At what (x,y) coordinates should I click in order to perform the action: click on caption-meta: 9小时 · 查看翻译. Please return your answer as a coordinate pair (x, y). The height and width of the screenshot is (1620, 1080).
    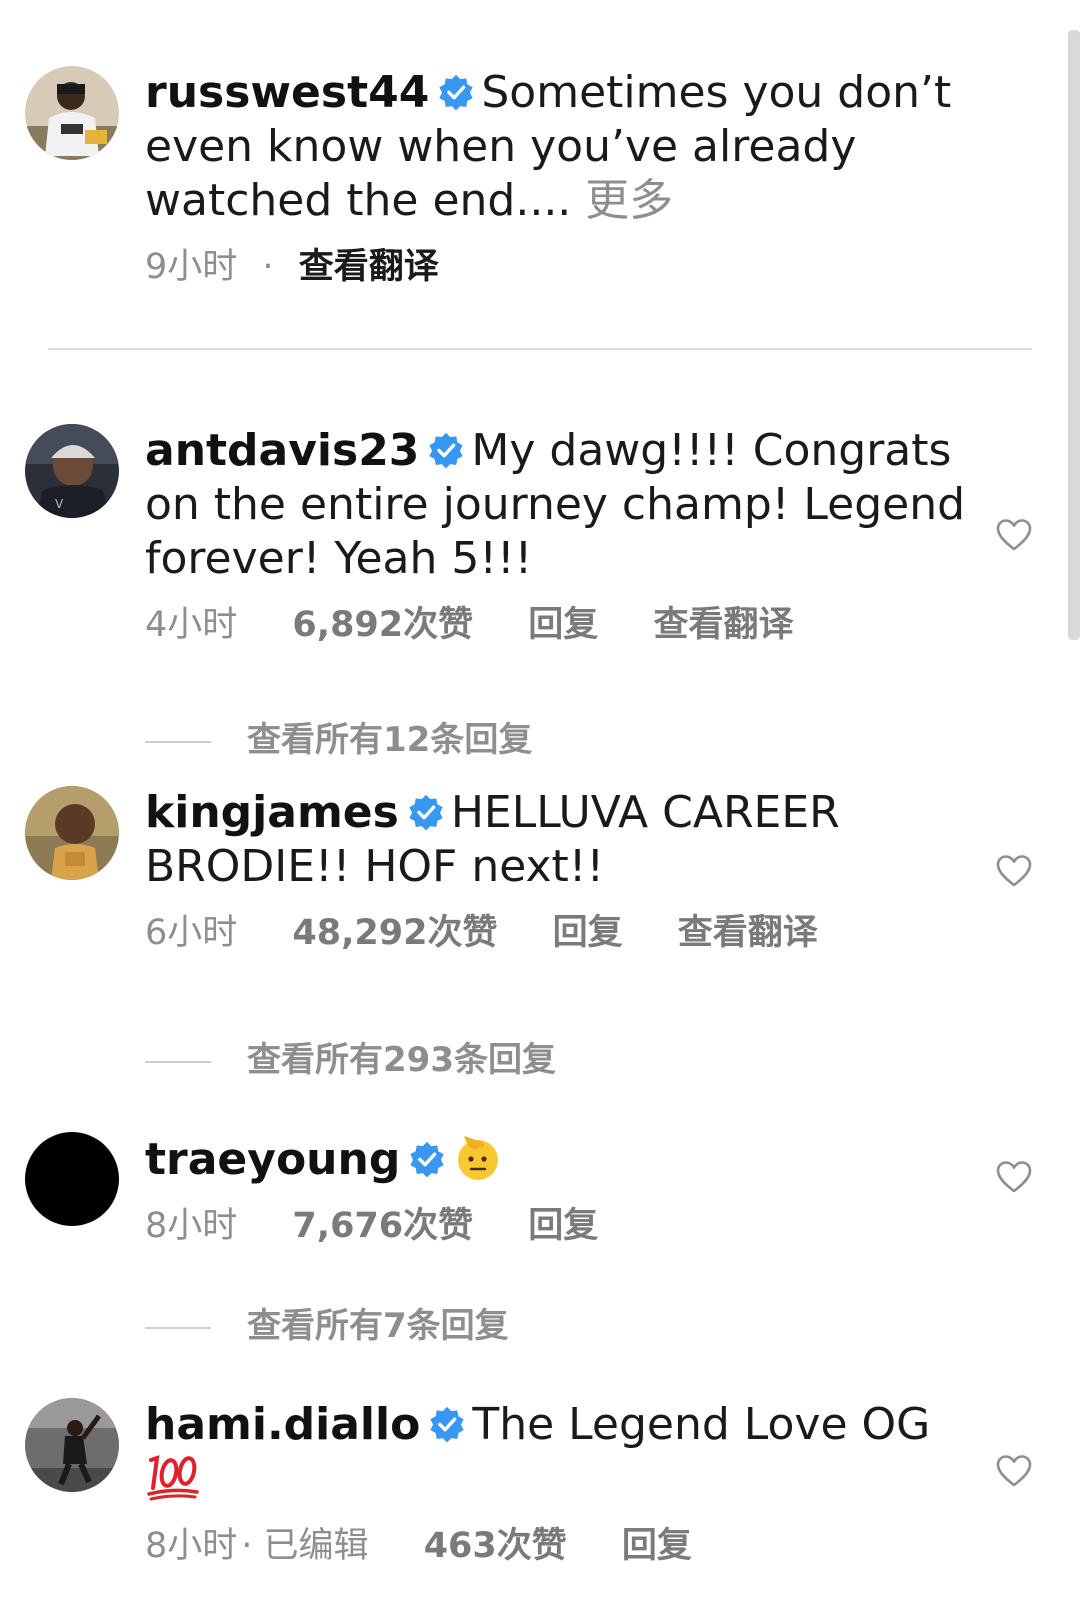
    Looking at the image, I should click on (572, 263).